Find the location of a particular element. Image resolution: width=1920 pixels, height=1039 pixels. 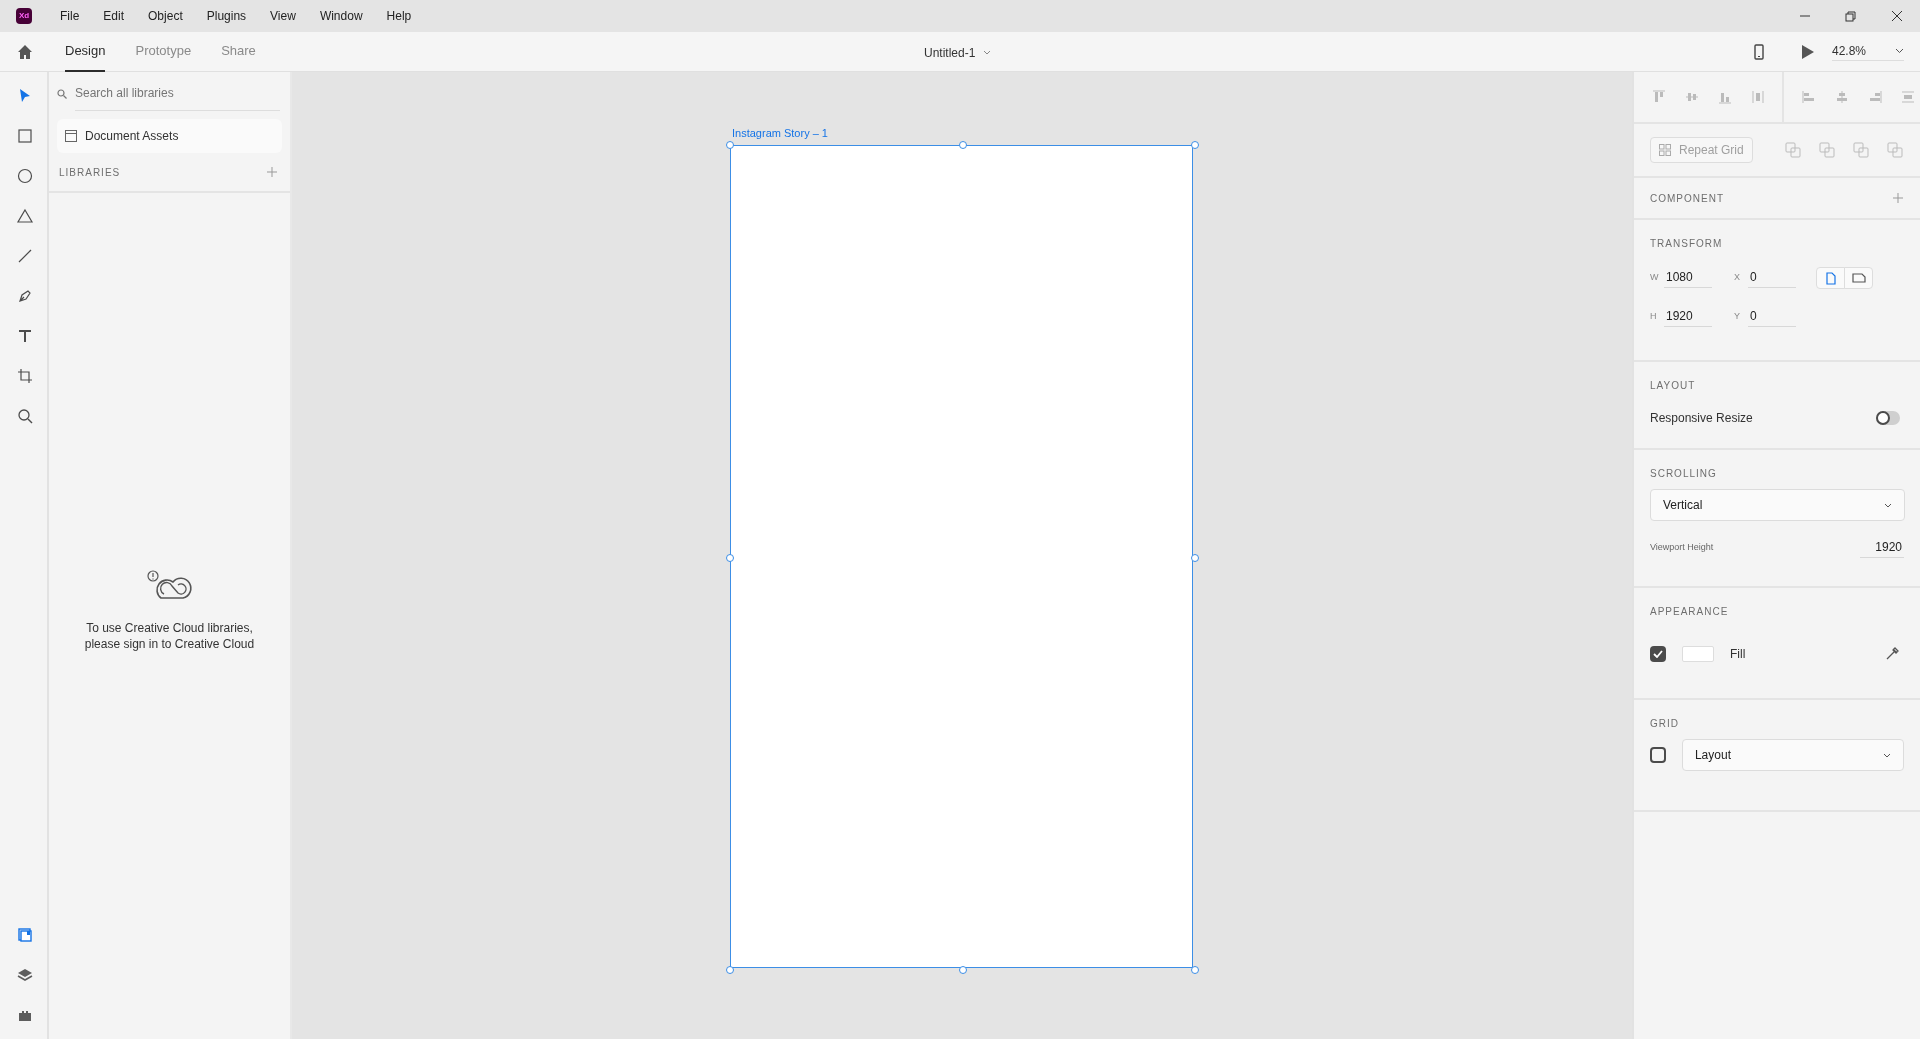

eyedropper-button is located at coordinates (1892, 654).